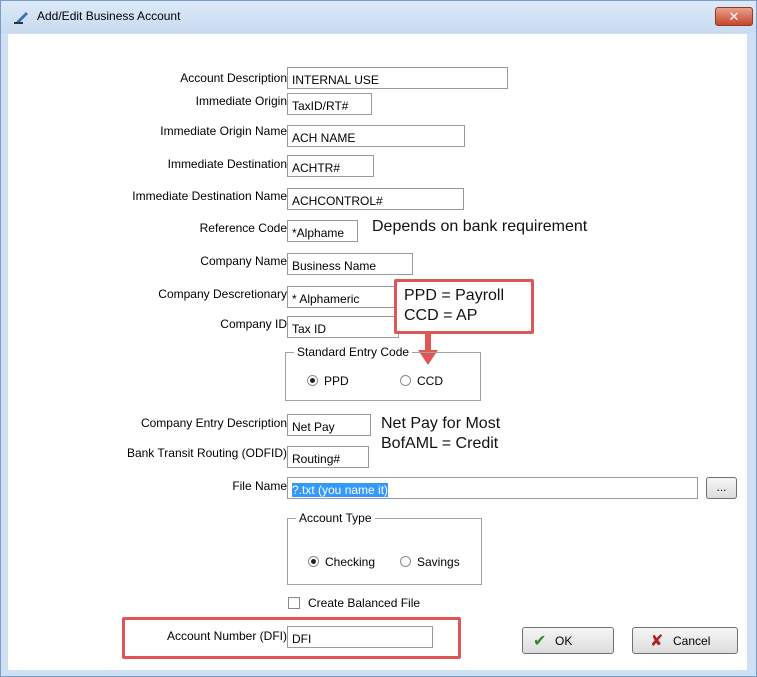 This screenshot has height=677, width=757. I want to click on immediate-destination-label: Immediate Destination, so click(227, 164).